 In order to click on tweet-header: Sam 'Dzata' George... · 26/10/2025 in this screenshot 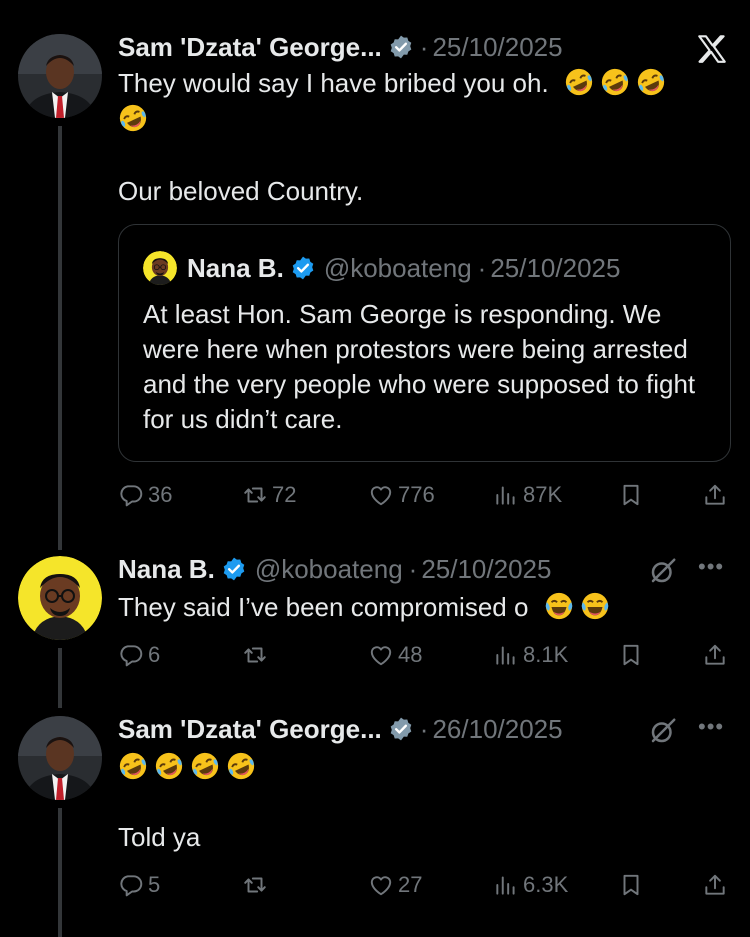, I will do `click(340, 729)`.